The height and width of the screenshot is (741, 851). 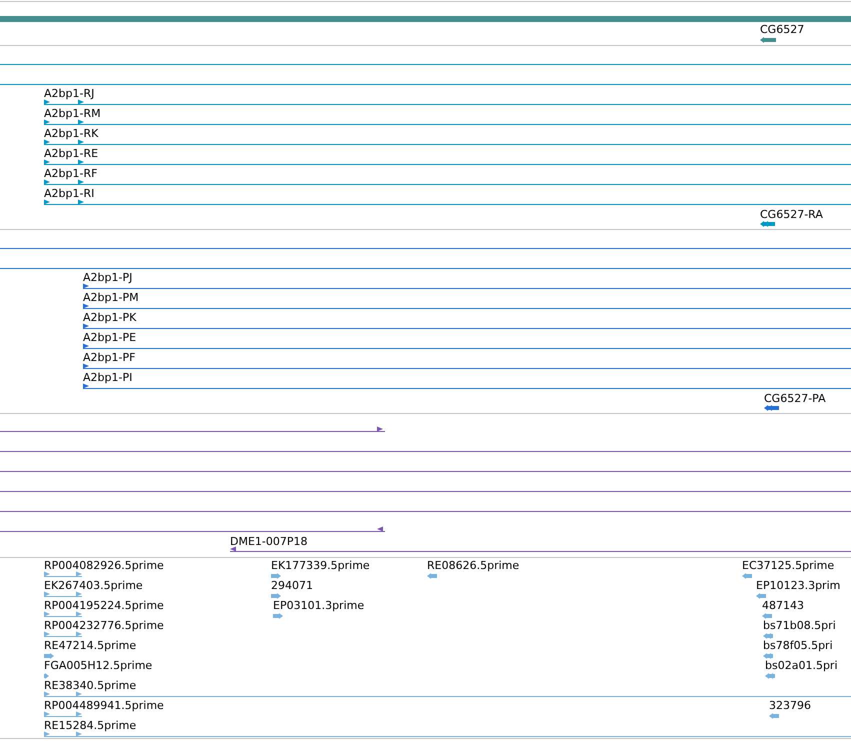 I want to click on feature-label: A2bp1-RI, so click(x=69, y=193).